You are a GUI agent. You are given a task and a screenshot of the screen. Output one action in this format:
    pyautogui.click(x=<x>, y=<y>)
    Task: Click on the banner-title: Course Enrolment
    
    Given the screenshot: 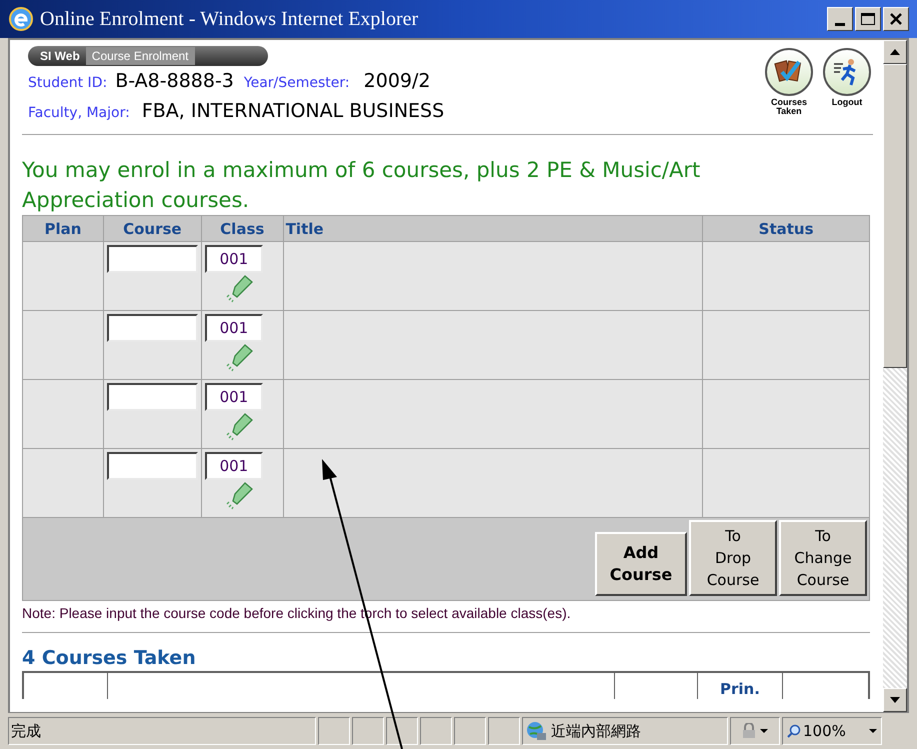 What is the action you would take?
    pyautogui.click(x=140, y=56)
    